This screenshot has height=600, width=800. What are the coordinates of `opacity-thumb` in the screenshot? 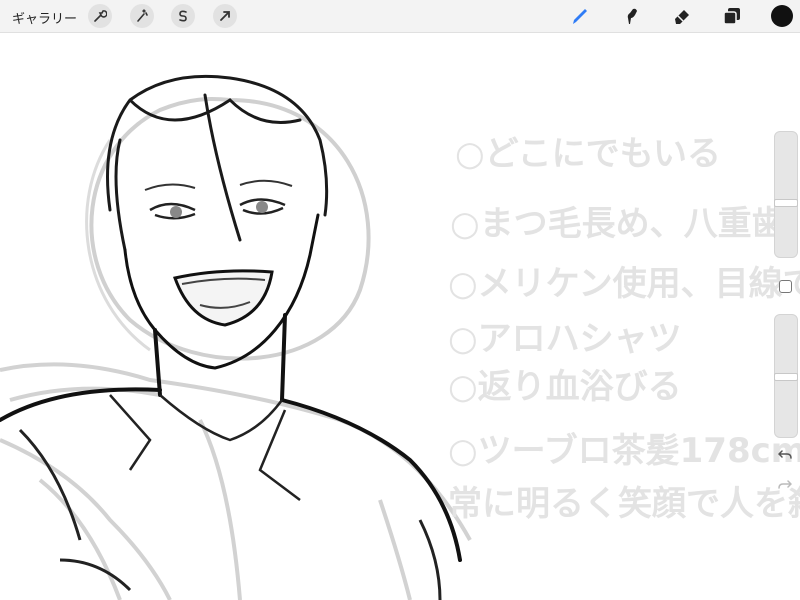 It's located at (786, 377).